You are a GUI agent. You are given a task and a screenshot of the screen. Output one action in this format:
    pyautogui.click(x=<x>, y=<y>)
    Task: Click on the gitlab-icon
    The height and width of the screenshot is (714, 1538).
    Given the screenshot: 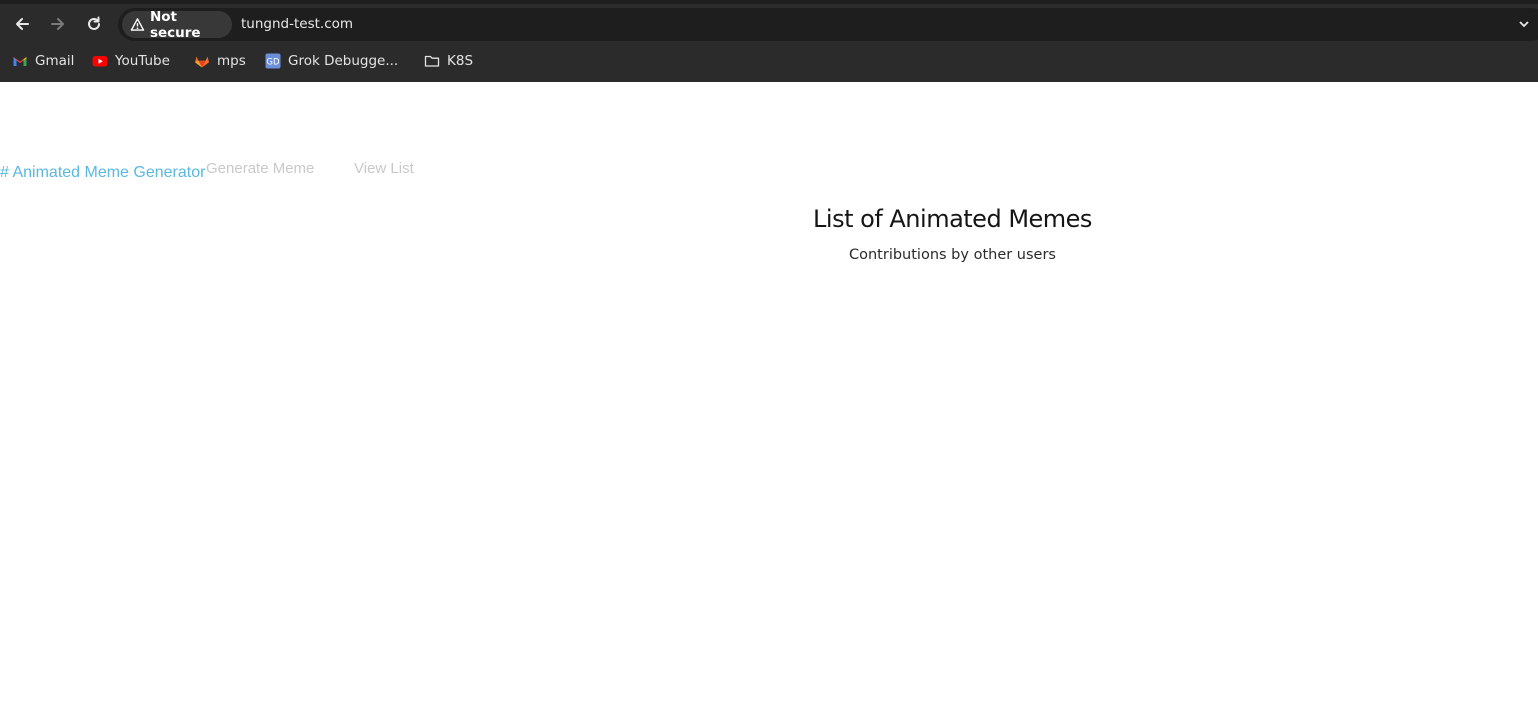 What is the action you would take?
    pyautogui.click(x=202, y=61)
    